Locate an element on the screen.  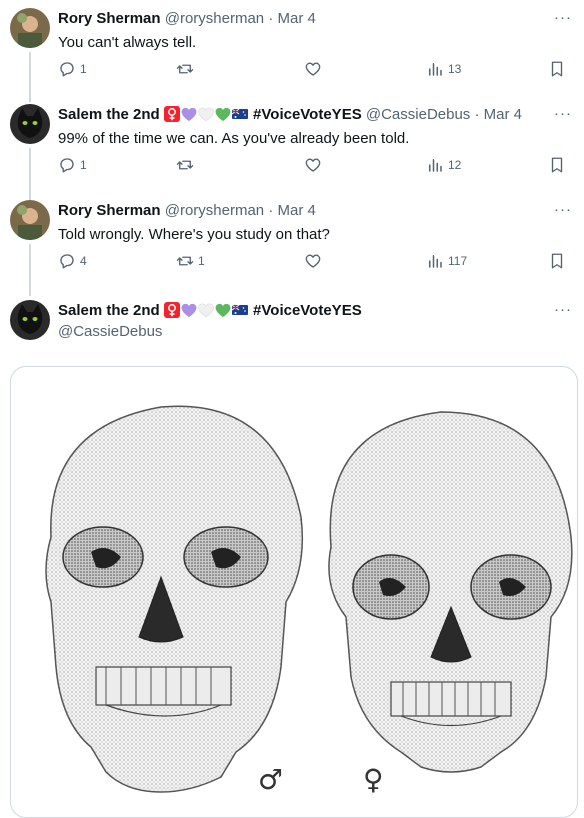
retweet-button: 1 is located at coordinates (190, 261).